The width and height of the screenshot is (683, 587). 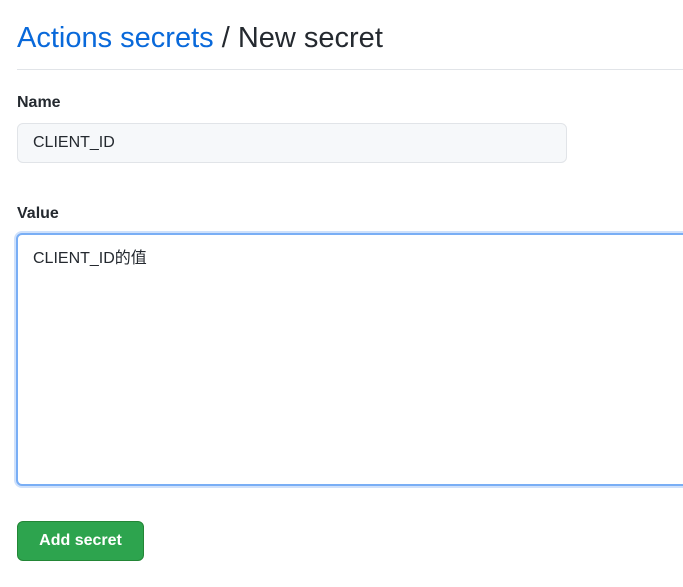 I want to click on name-label: Name, so click(x=39, y=102).